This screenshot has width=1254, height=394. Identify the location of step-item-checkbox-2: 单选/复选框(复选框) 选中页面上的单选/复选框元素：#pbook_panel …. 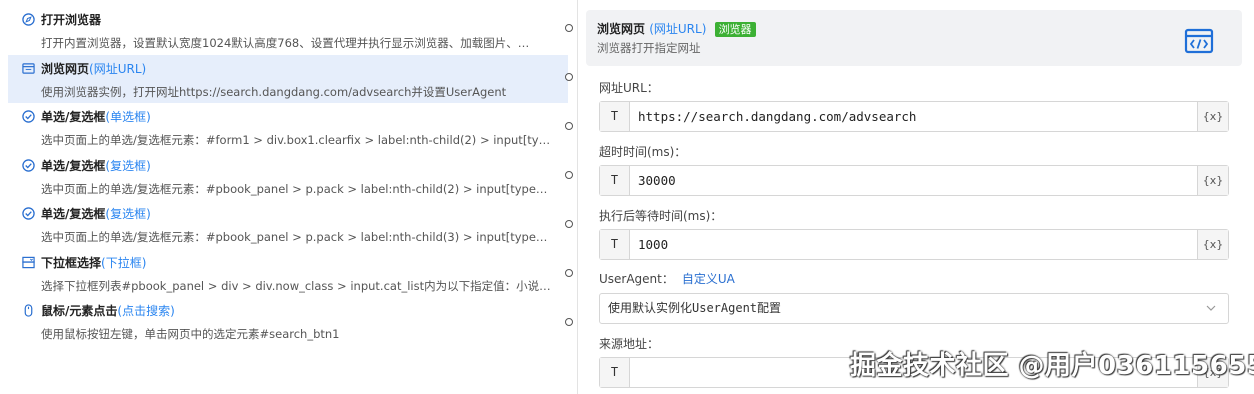
(288, 224).